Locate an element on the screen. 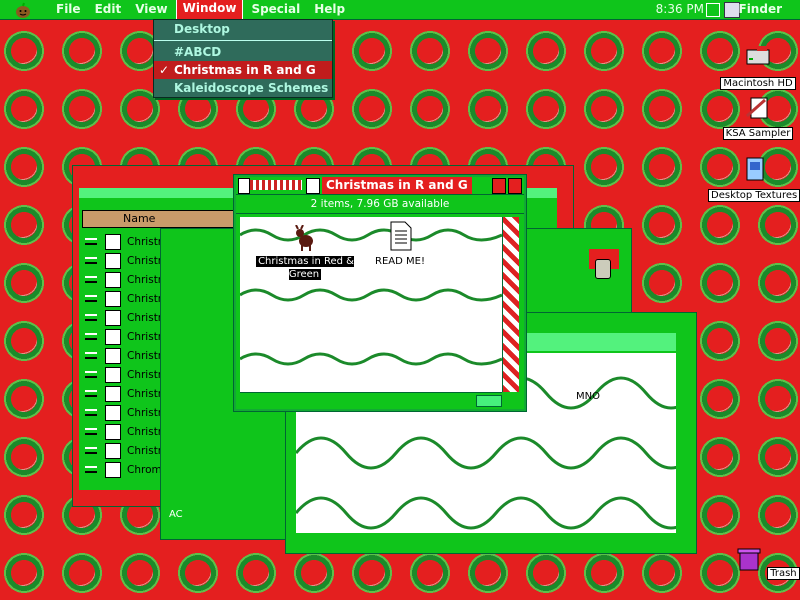 The image size is (800, 600). column-header-label: Name is located at coordinates (139, 218).